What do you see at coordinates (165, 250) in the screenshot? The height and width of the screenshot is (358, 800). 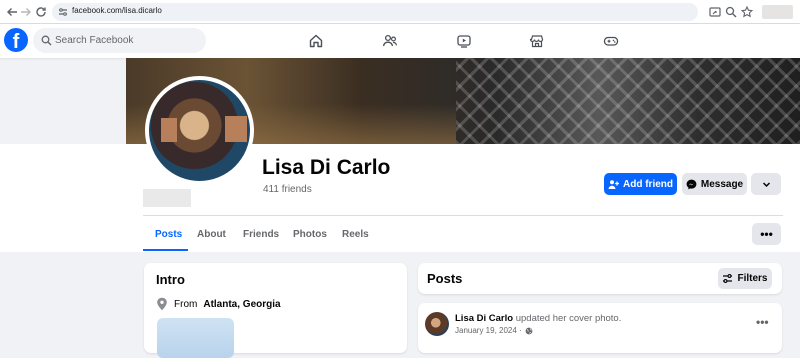 I see `active-tab-indicator` at bounding box center [165, 250].